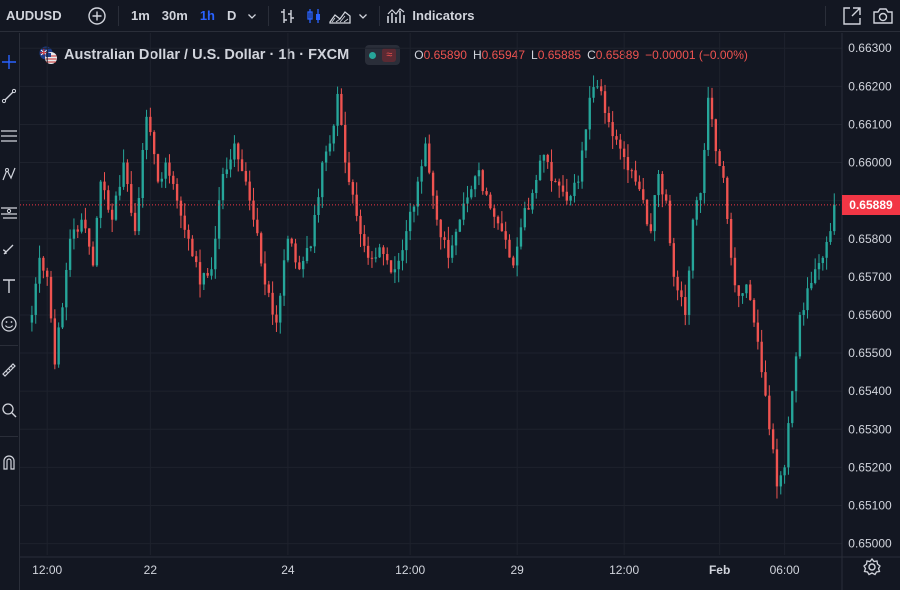  What do you see at coordinates (872, 569) in the screenshot?
I see `chart-settings-icon` at bounding box center [872, 569].